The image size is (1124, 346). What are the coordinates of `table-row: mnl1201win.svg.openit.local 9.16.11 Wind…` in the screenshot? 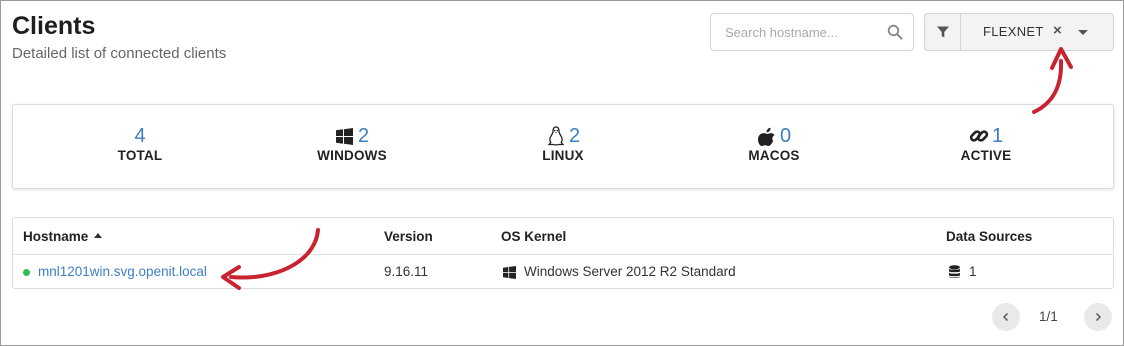 It's located at (563, 272).